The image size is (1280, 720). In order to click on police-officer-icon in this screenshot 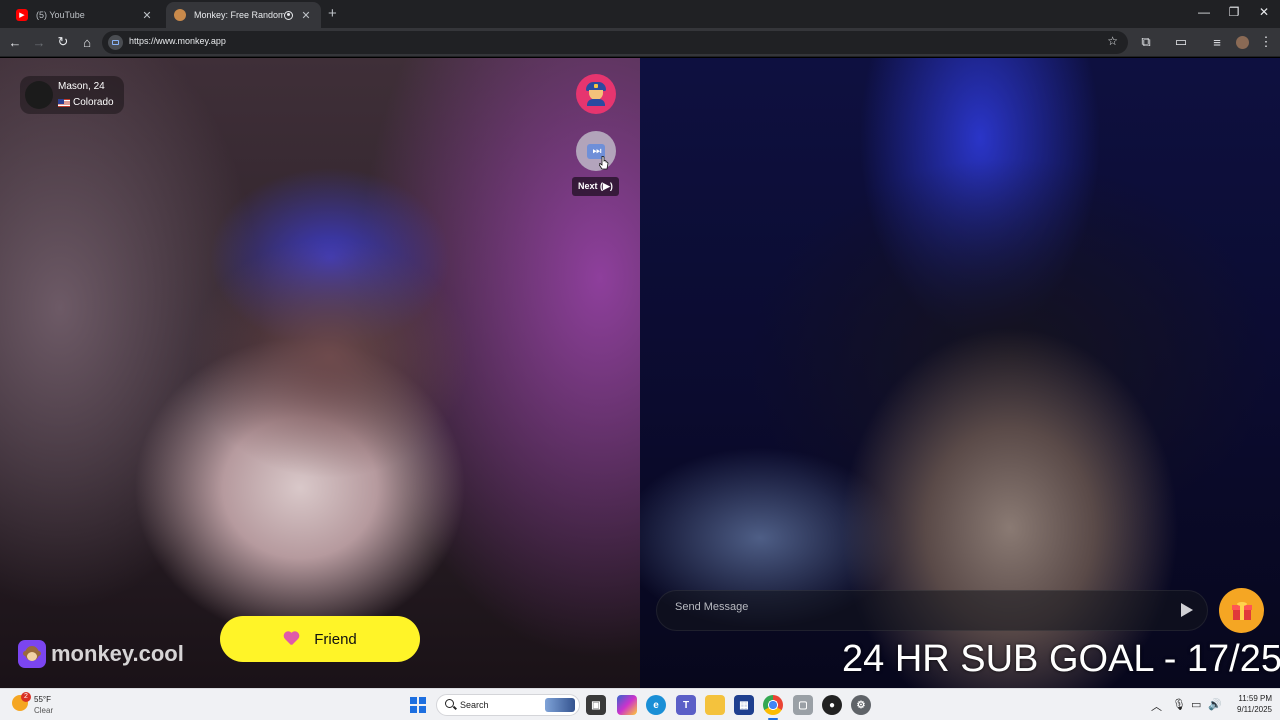, I will do `click(596, 94)`.